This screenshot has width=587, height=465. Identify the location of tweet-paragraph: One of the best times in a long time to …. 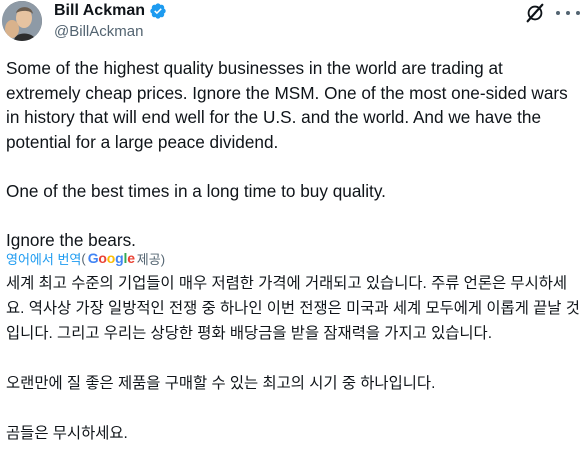
(196, 190).